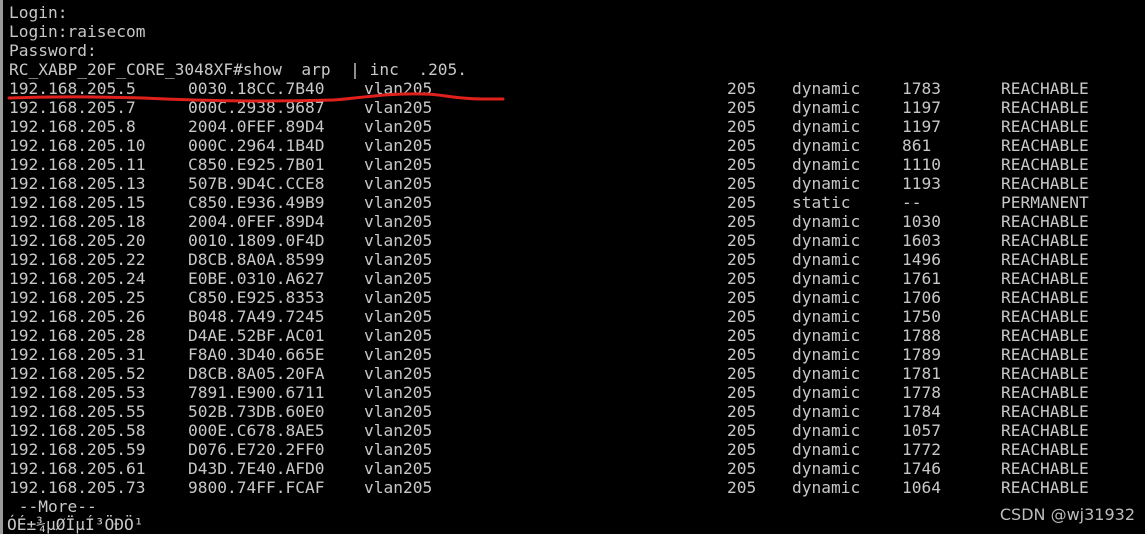 The width and height of the screenshot is (1145, 534). What do you see at coordinates (256, 316) in the screenshot?
I see `mac-address-cell: B048.7A49.7245` at bounding box center [256, 316].